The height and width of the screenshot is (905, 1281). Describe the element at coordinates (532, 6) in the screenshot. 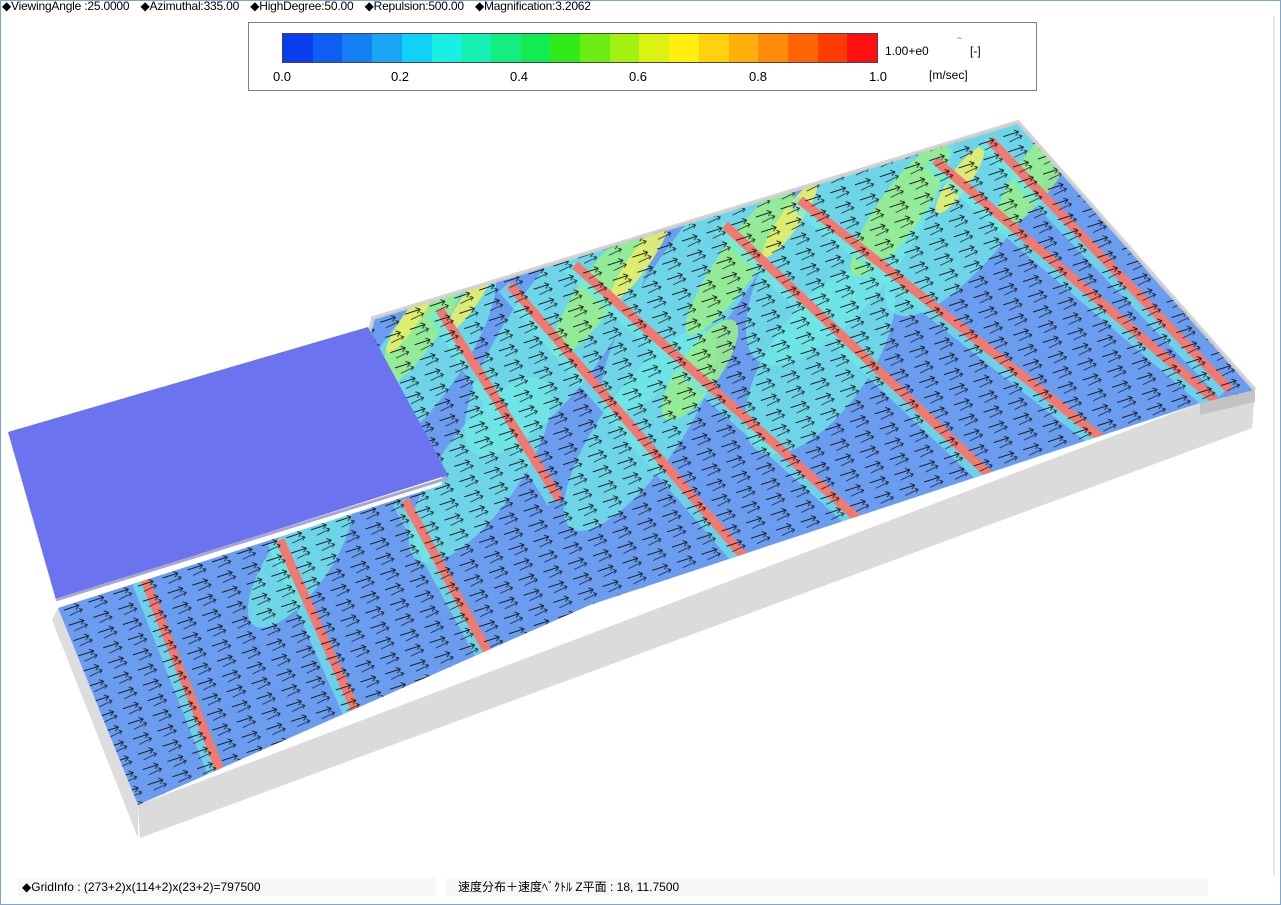

I see `magnification-text: ◆Magnification:3.2062` at that location.